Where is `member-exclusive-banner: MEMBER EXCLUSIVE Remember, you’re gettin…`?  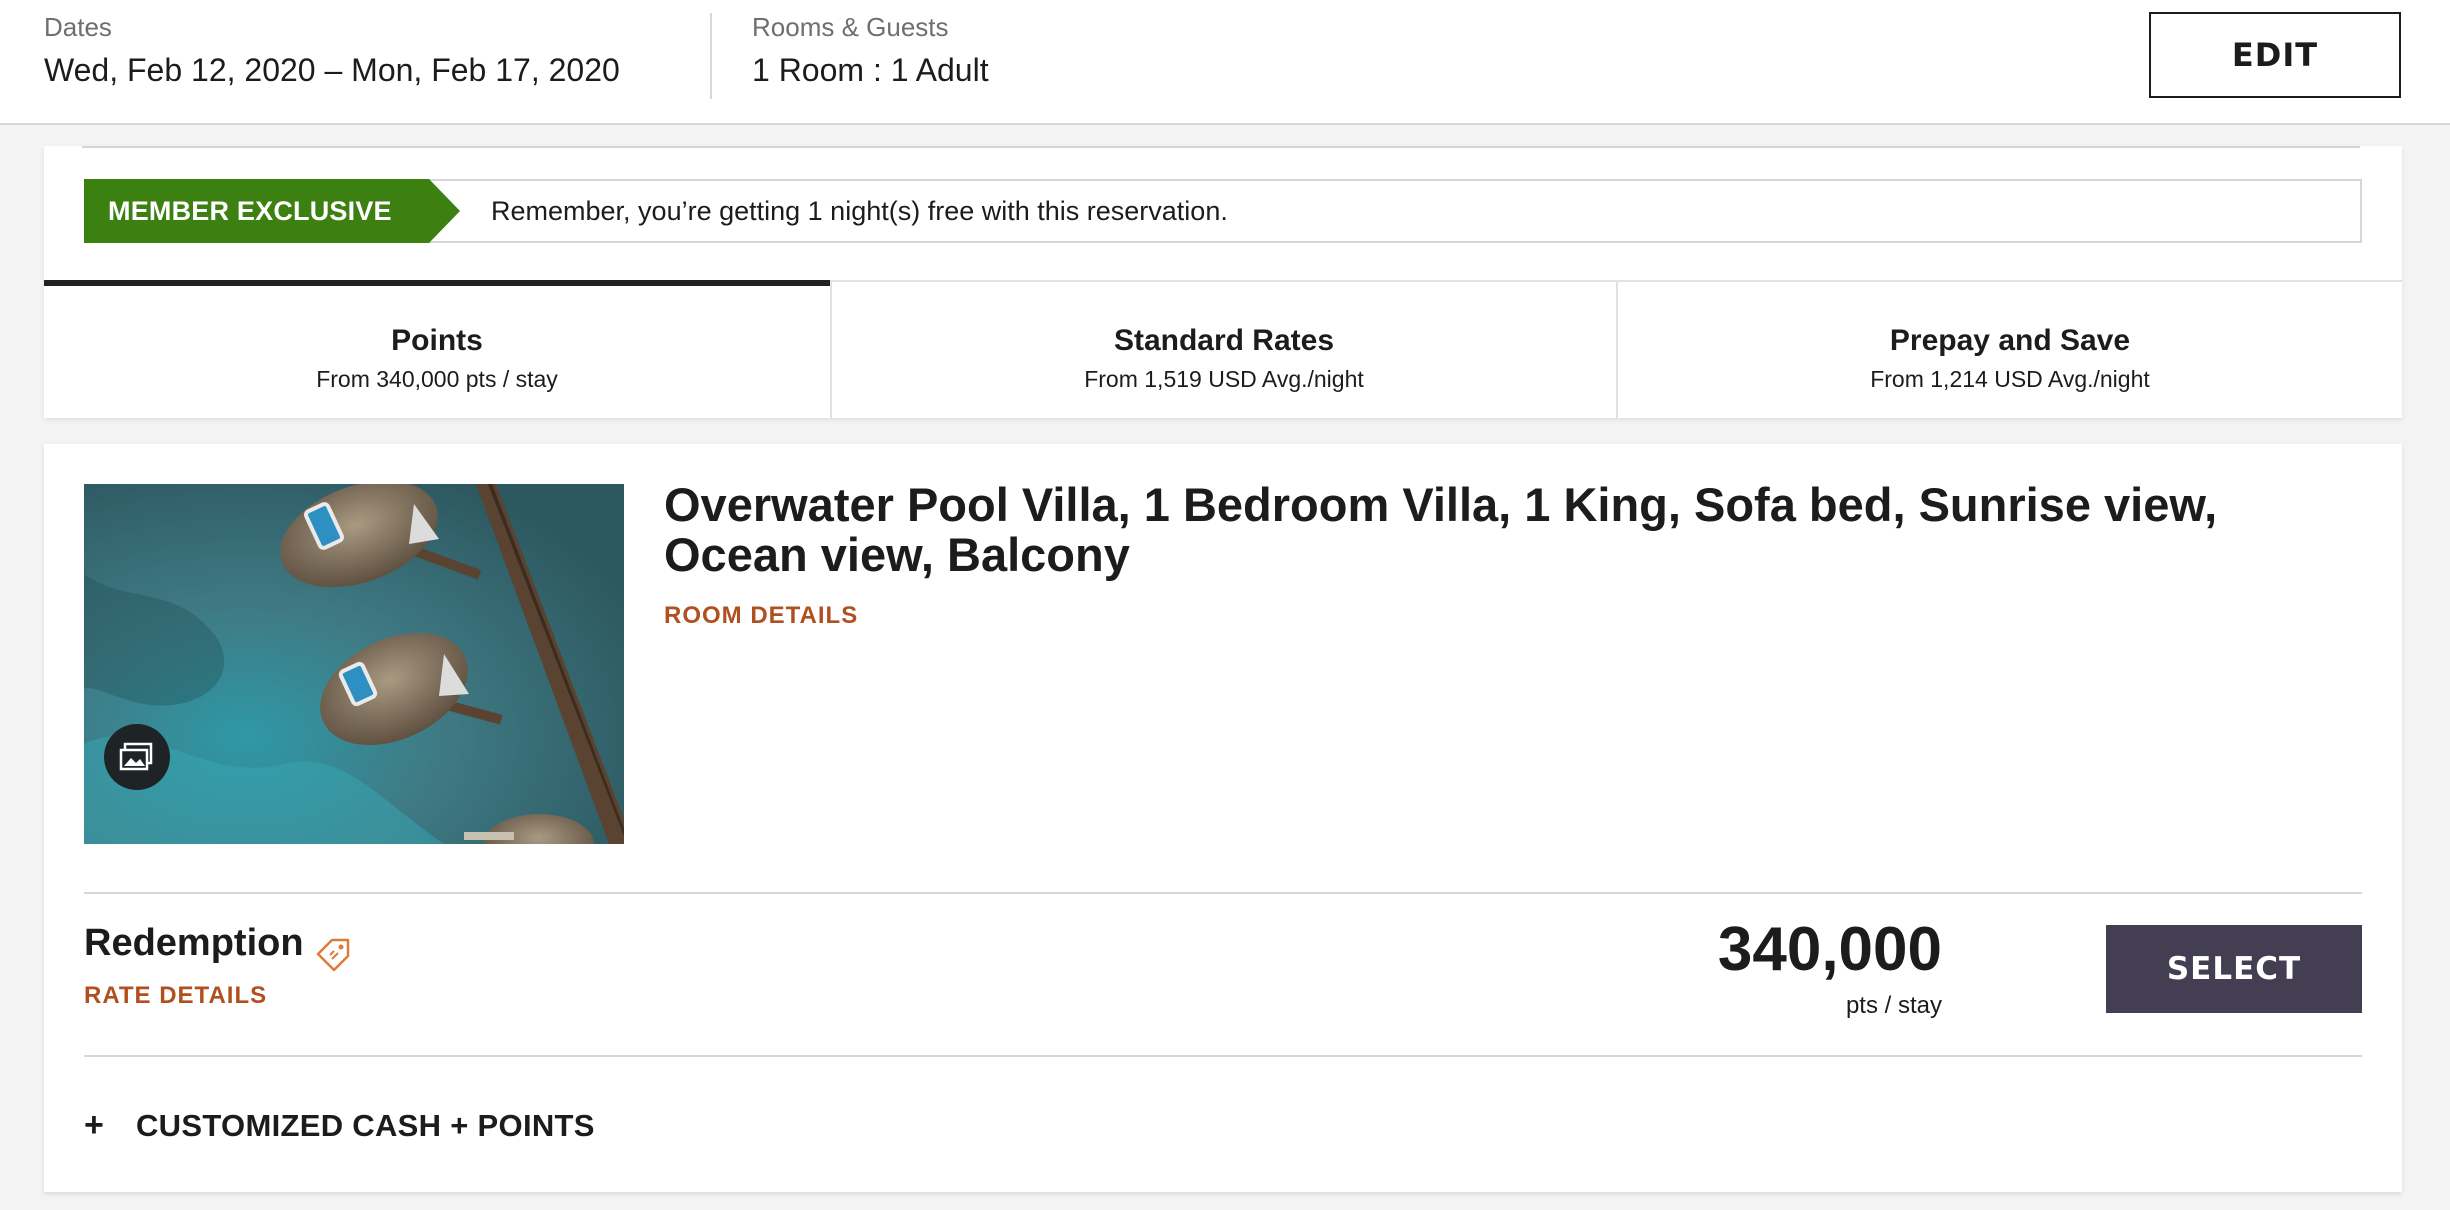
member-exclusive-banner: MEMBER EXCLUSIVE Remember, you’re gettin… is located at coordinates (1223, 211).